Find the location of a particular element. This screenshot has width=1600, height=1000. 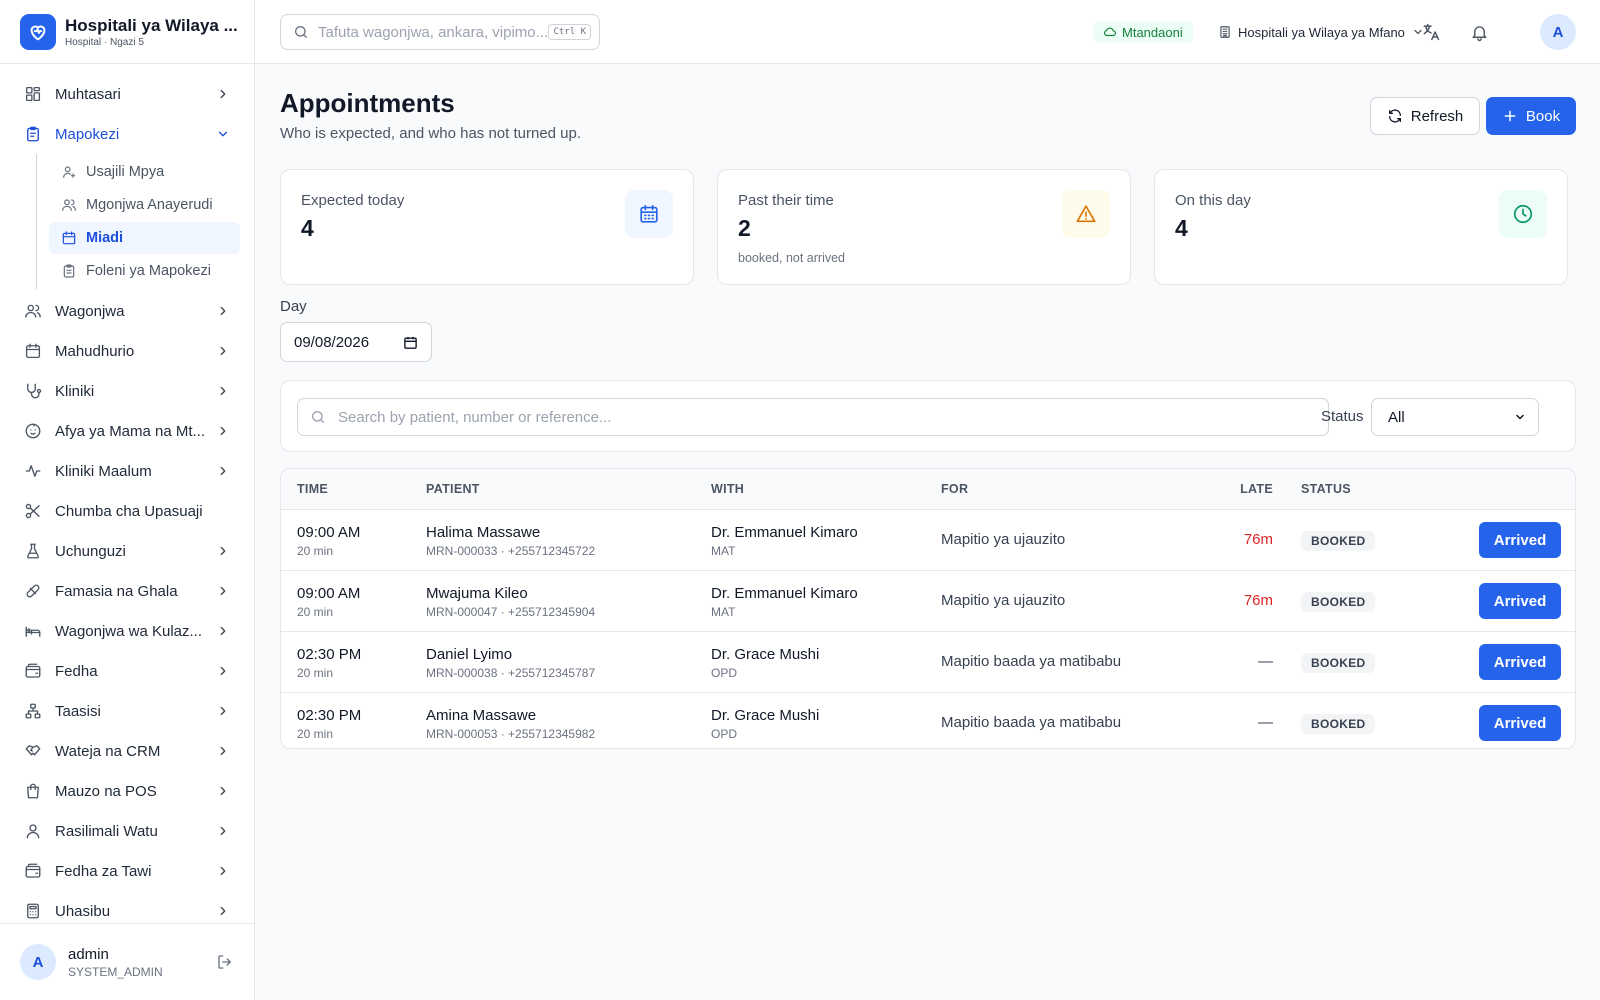

sidebar-item-label: Kliniki is located at coordinates (75, 391).